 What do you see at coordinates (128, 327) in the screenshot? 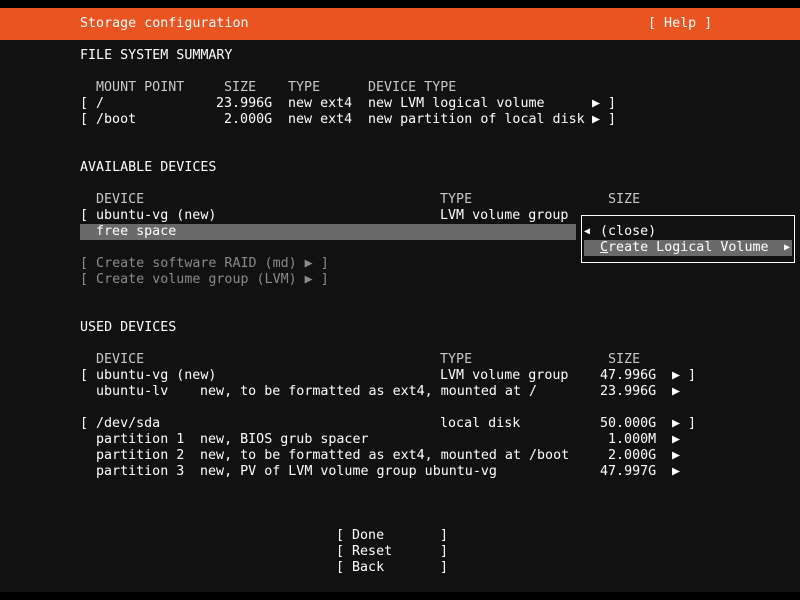
I see `used-devices-heading: USED DEVICES` at bounding box center [128, 327].